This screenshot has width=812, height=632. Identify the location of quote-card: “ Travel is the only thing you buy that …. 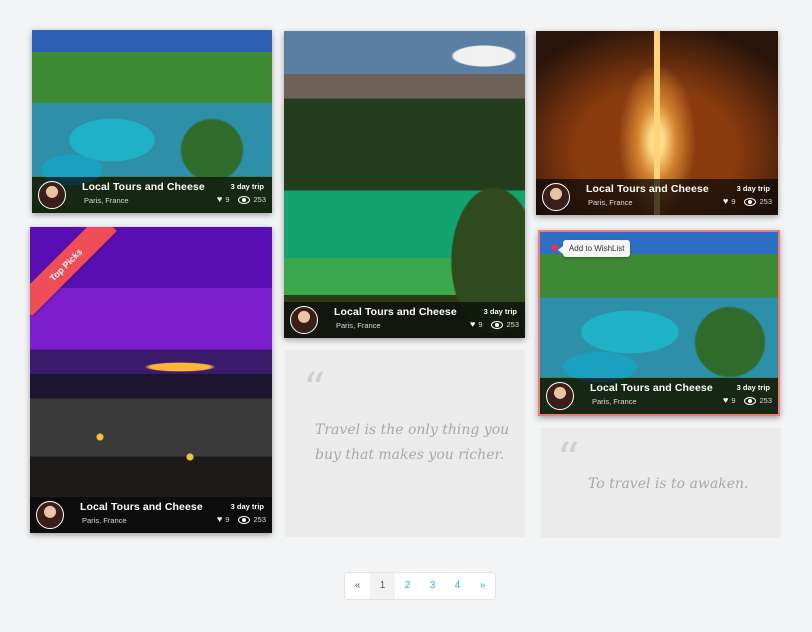
(405, 443).